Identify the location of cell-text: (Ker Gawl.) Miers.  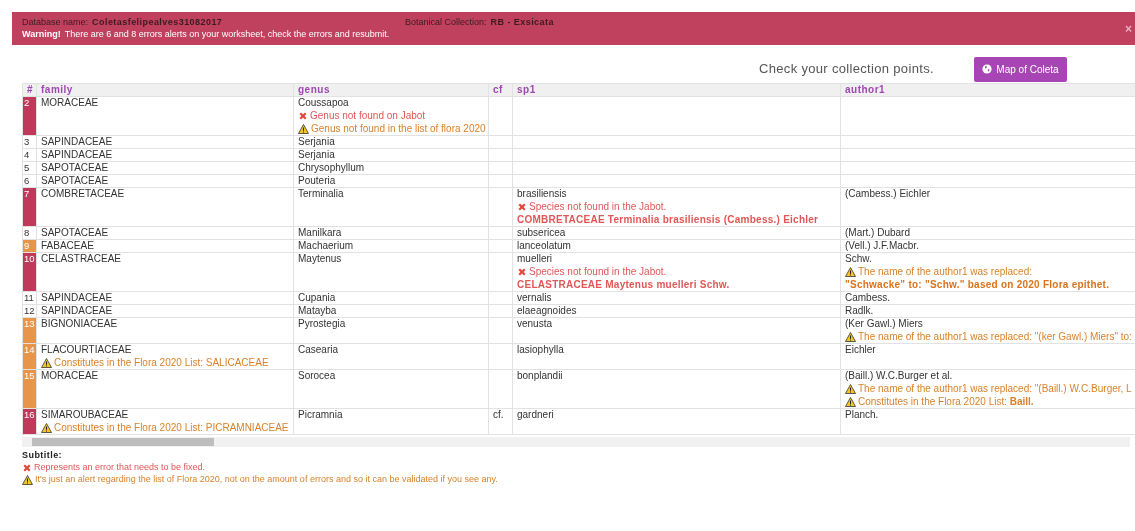
(884, 324).